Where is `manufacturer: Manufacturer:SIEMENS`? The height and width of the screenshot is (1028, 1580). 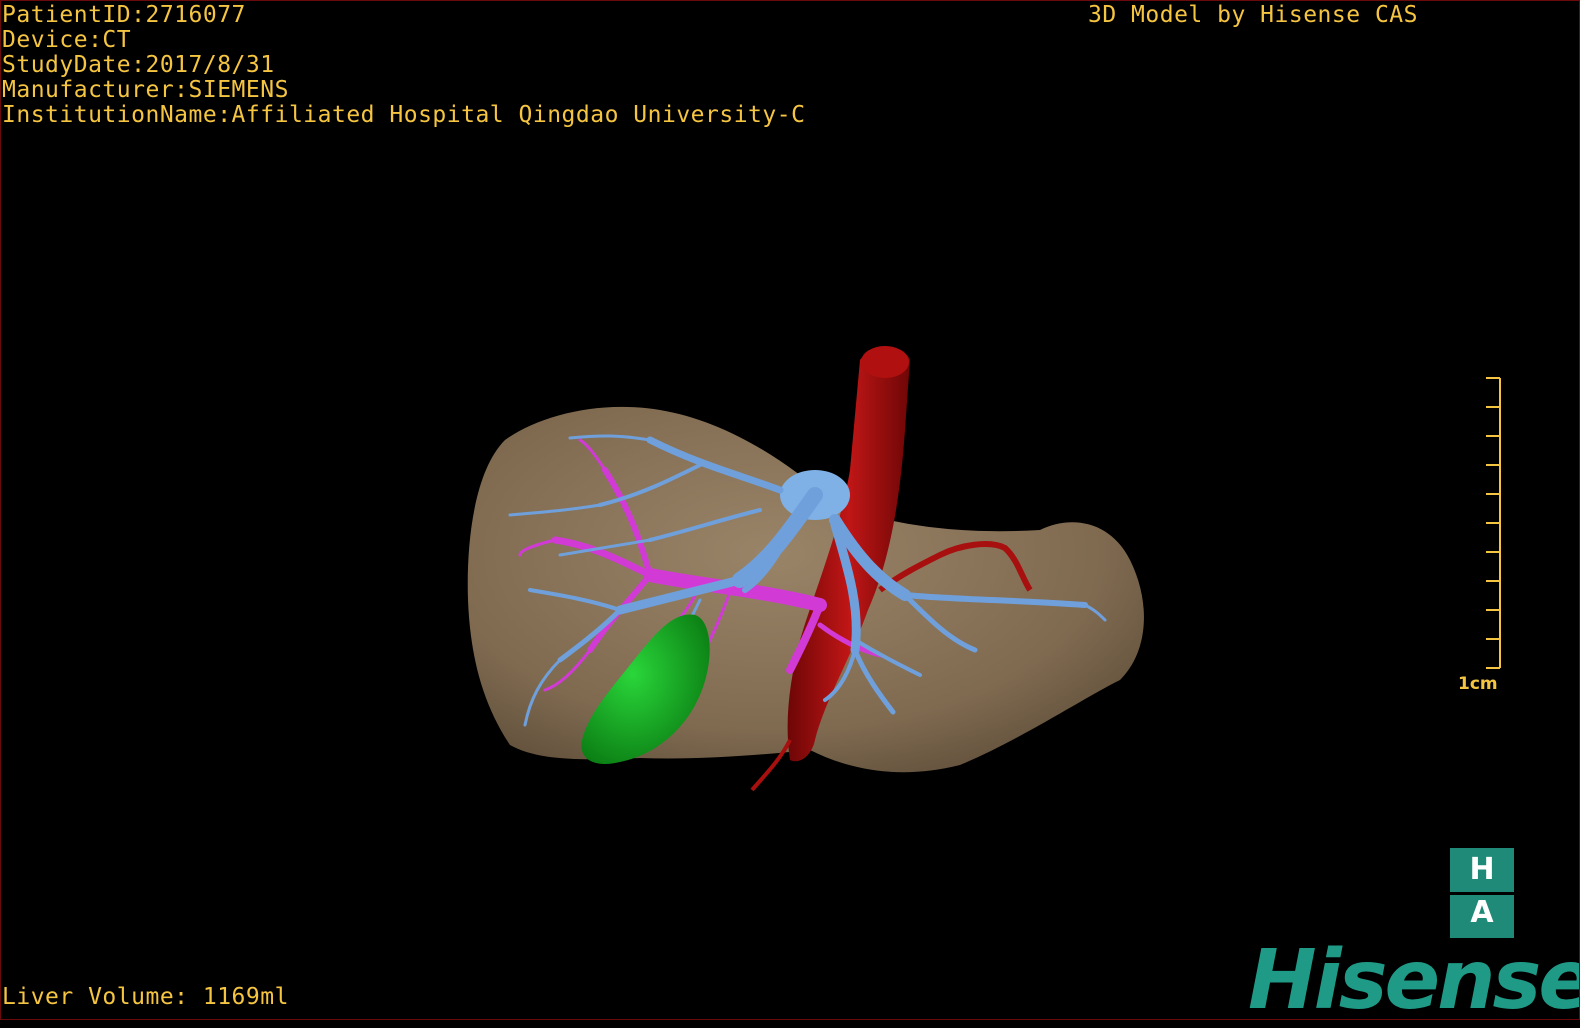
manufacturer: Manufacturer:SIEMENS is located at coordinates (145, 90).